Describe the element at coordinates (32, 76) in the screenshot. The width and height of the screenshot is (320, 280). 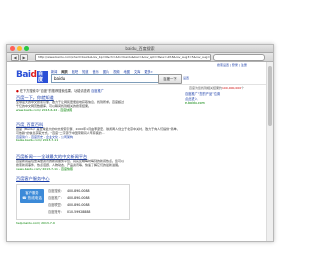
I see `baidu-logo: Baidu 百度` at that location.